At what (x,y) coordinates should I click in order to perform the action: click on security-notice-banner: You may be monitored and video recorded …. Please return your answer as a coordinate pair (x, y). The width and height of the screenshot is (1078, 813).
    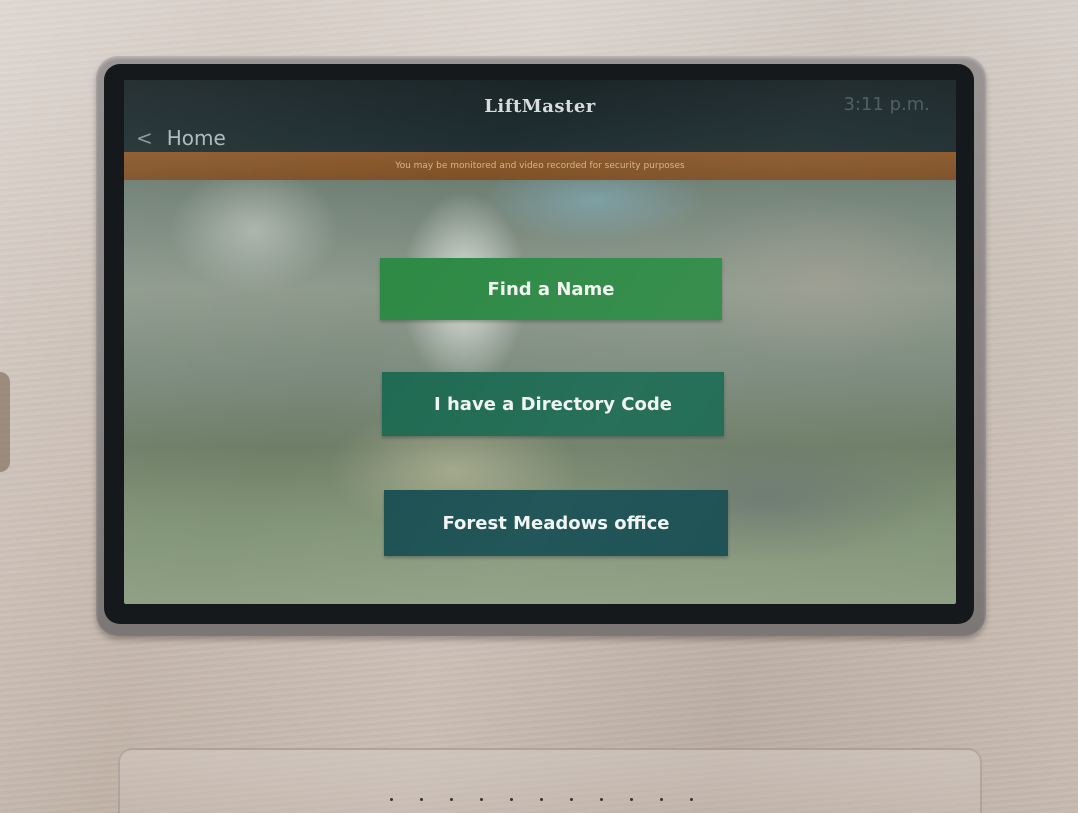
    Looking at the image, I should click on (540, 166).